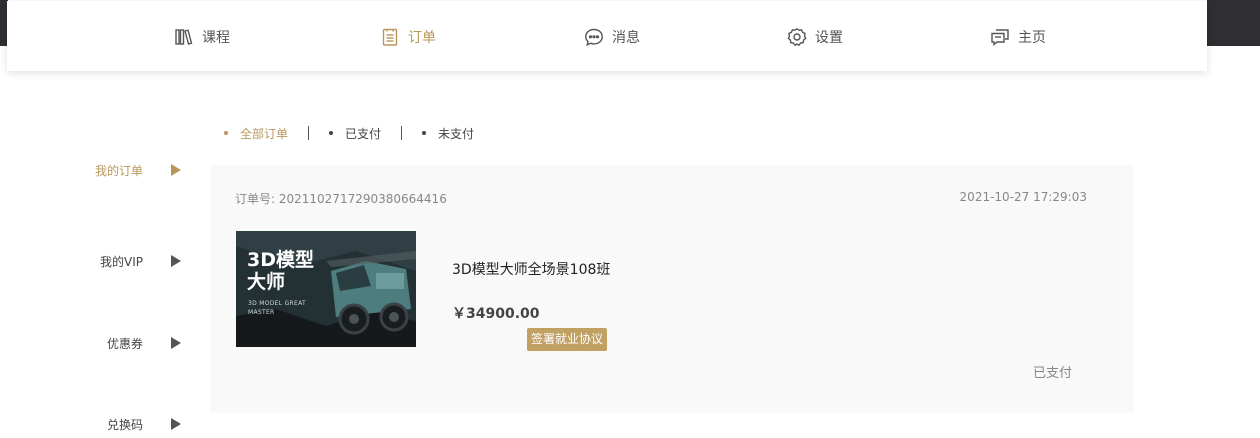 This screenshot has height=438, width=1260. I want to click on sidebar-item-my-orders: 我的订单, so click(92, 170).